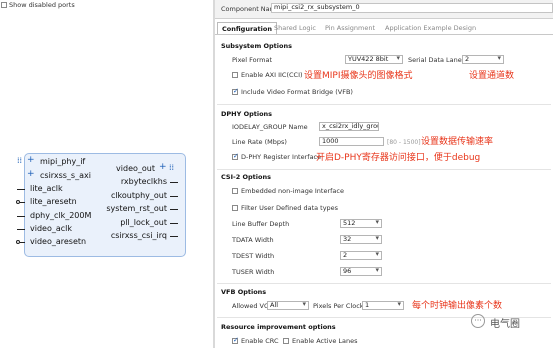 The width and height of the screenshot is (553, 348). I want to click on allowed-vc-label: Allowed VC, so click(250, 306).